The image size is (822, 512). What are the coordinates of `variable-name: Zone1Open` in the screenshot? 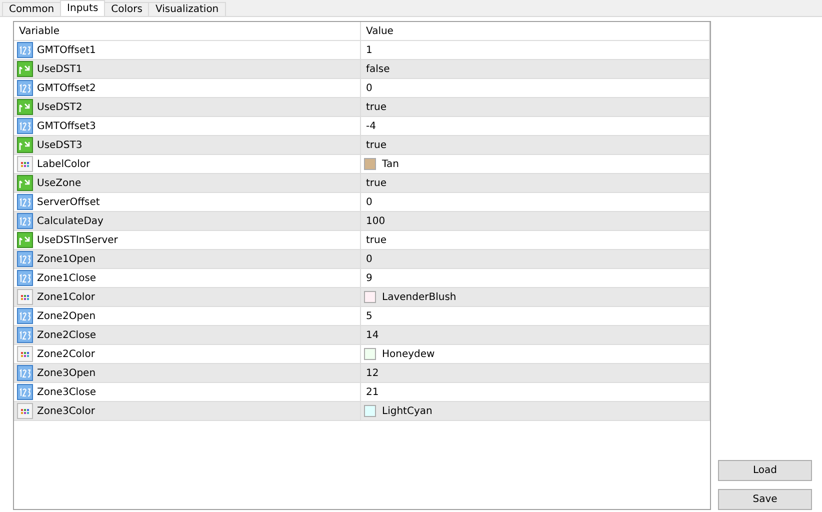 It's located at (66, 259).